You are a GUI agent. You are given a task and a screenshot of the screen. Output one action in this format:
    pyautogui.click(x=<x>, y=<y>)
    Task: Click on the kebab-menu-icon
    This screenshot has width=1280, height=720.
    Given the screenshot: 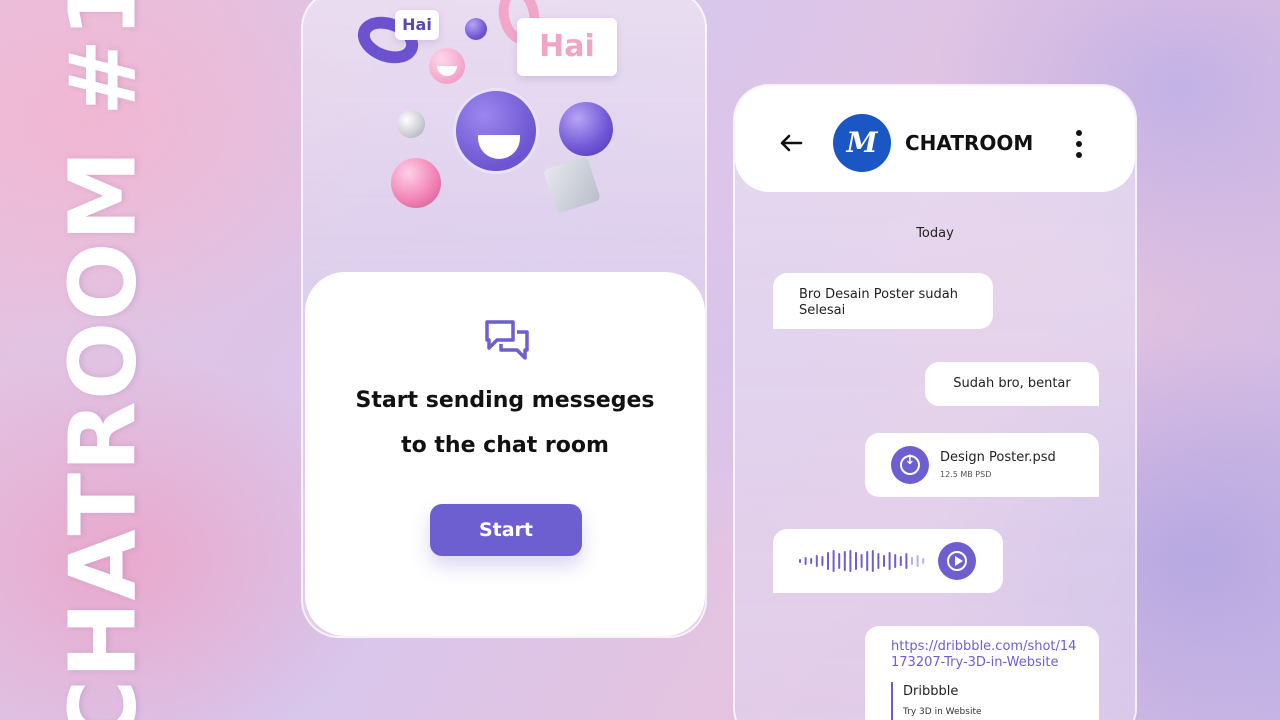 What is the action you would take?
    pyautogui.click(x=1079, y=145)
    